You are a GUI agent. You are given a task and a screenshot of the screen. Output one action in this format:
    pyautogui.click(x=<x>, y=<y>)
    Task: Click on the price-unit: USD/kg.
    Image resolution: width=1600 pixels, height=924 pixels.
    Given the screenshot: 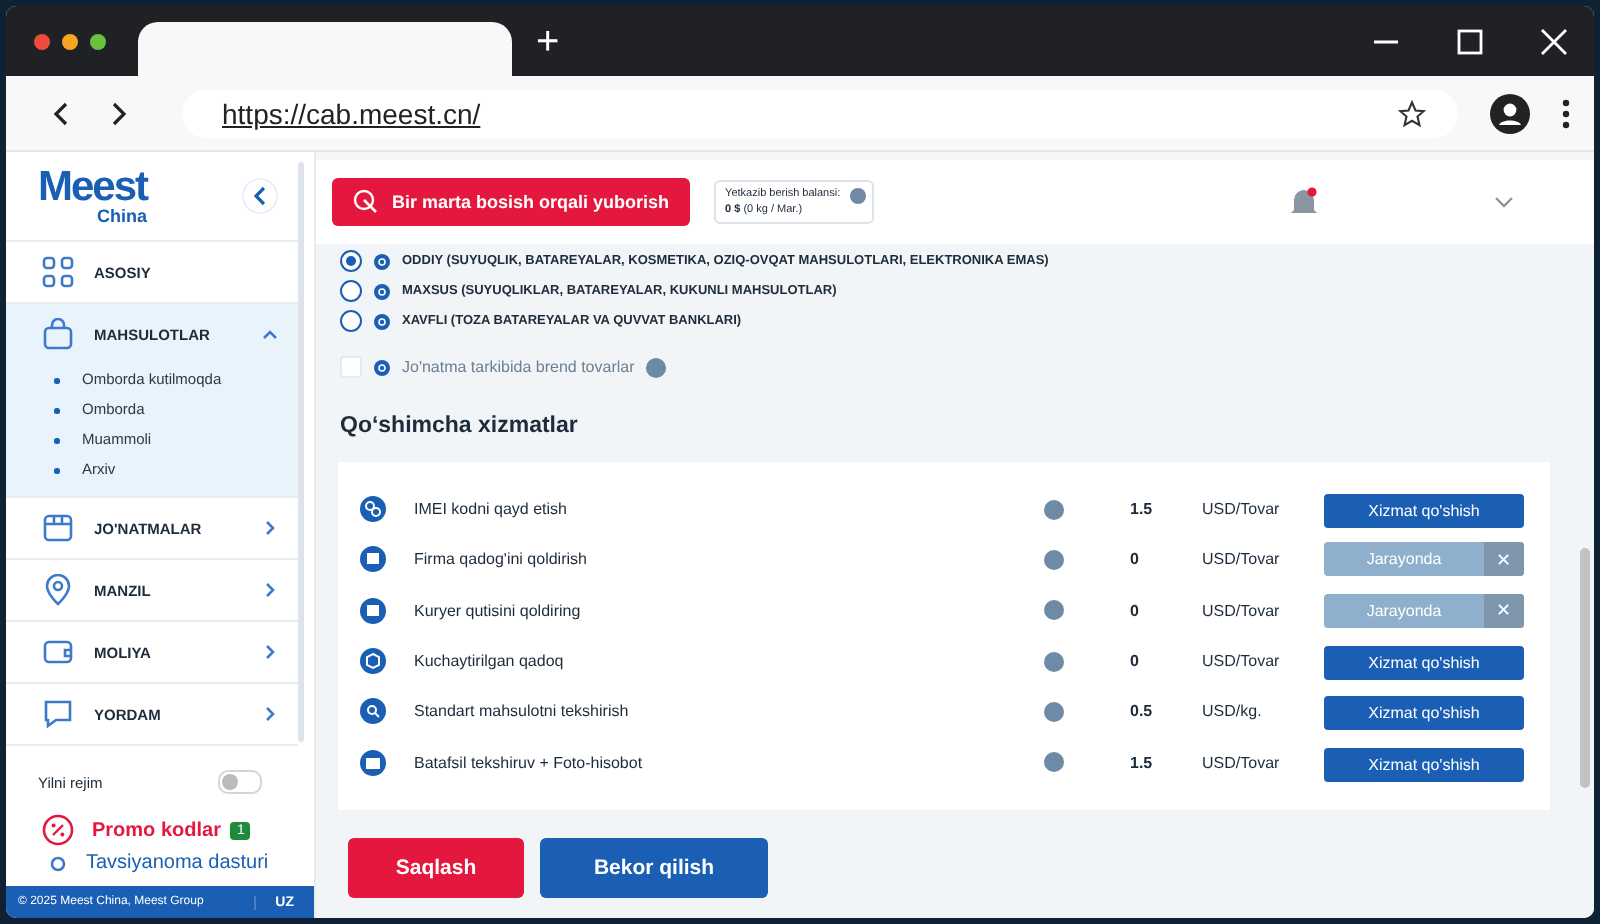 What is the action you would take?
    pyautogui.click(x=1233, y=711)
    